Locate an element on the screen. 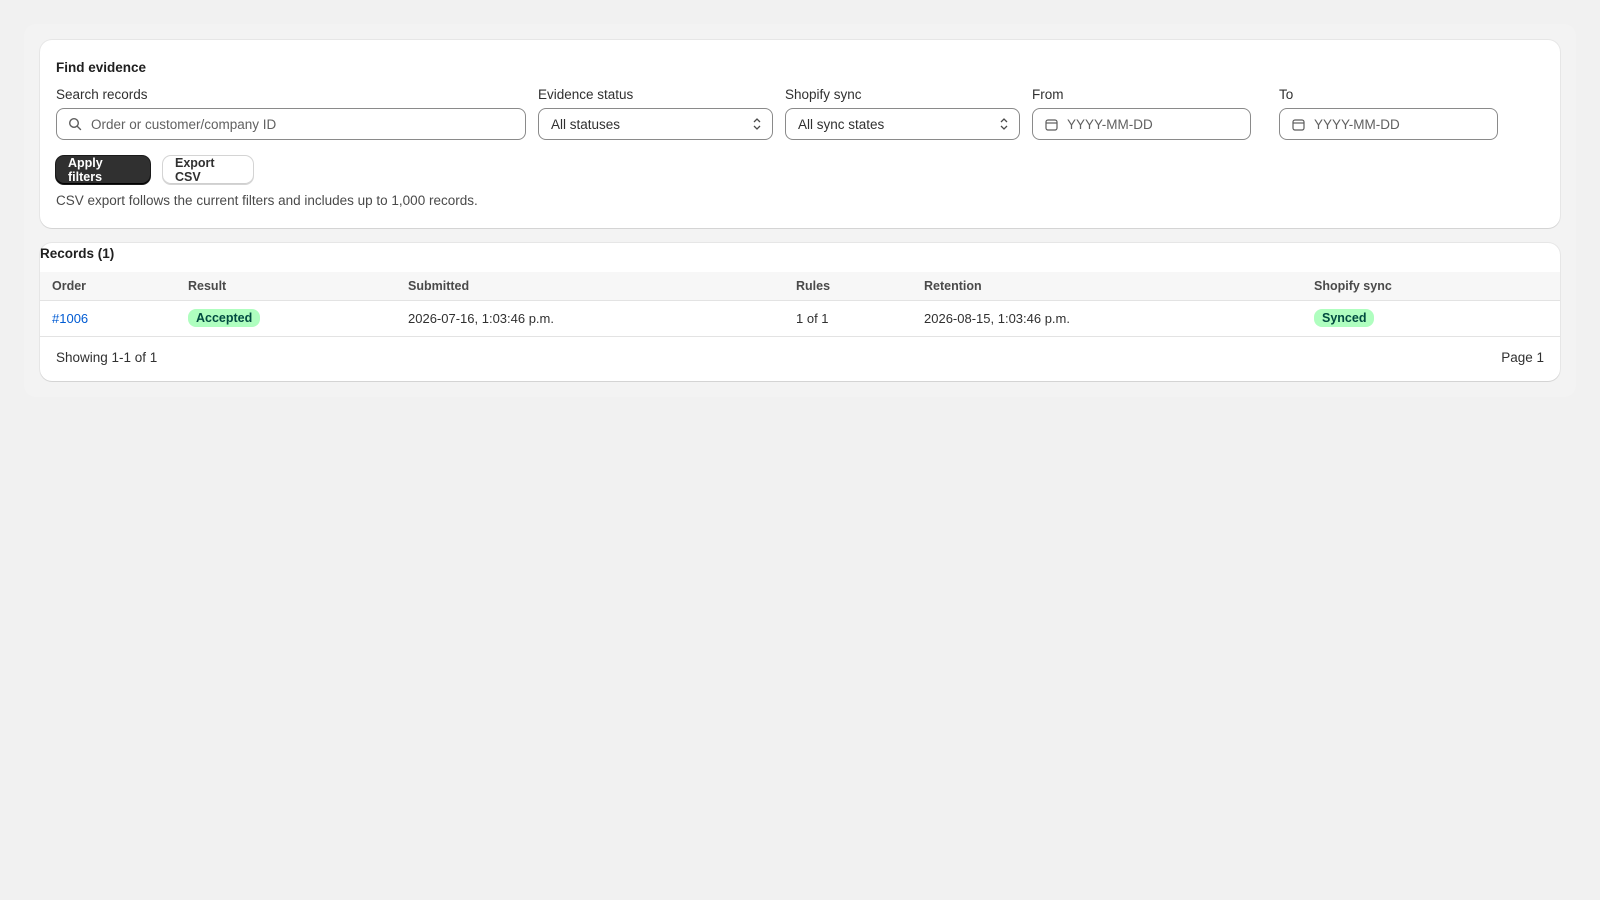  page-indicator: Page 1 is located at coordinates (1522, 357).